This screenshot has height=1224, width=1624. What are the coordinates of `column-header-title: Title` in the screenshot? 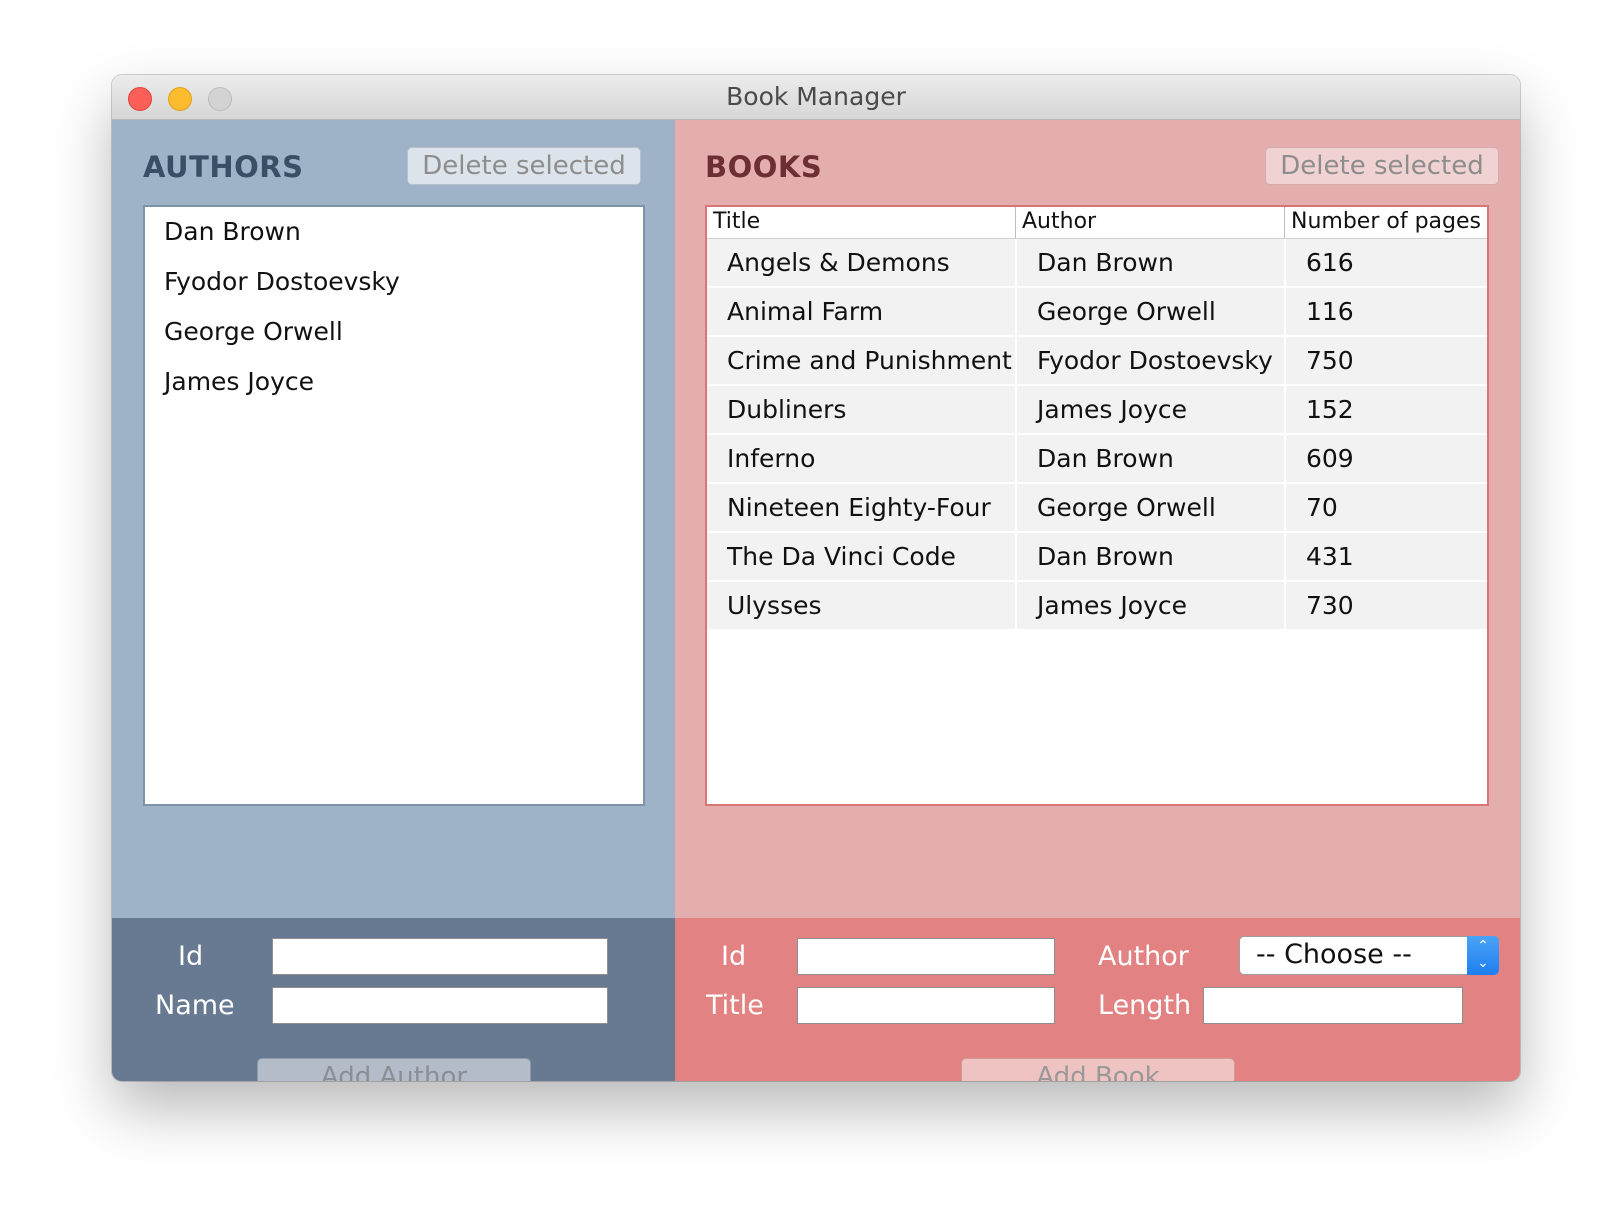 It's located at (861, 222).